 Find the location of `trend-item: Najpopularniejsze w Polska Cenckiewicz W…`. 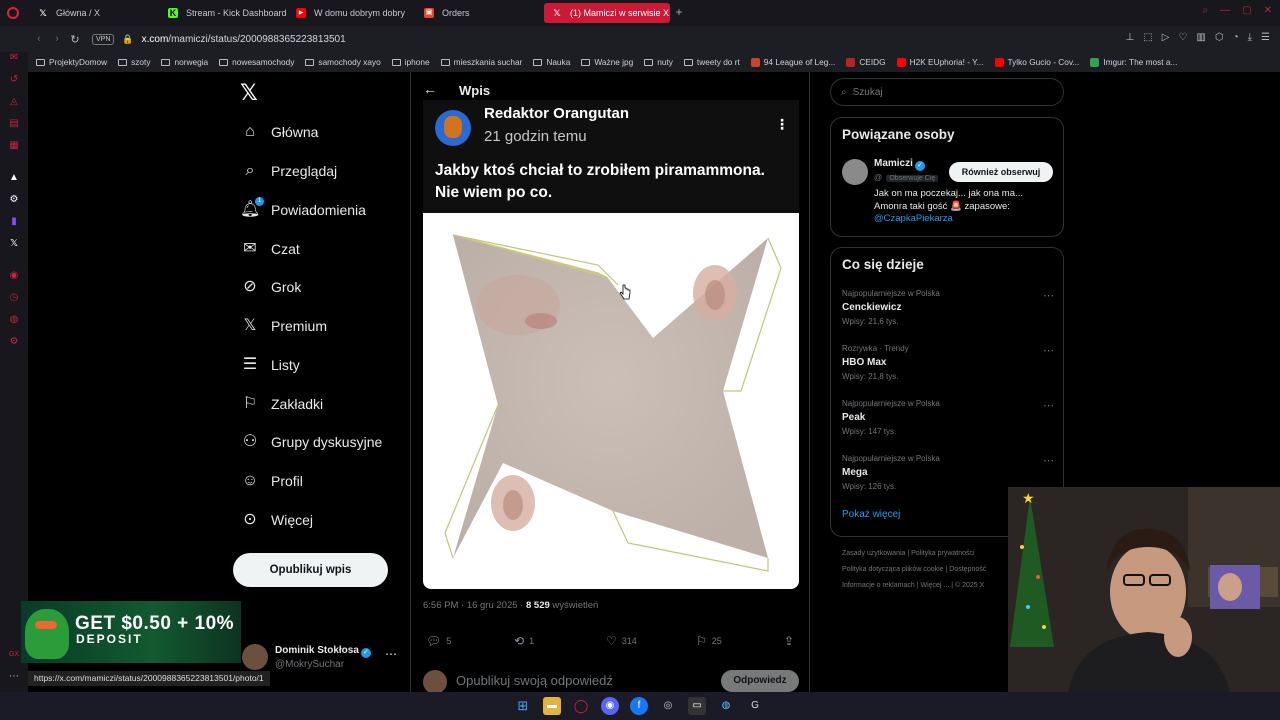

trend-item: Najpopularniejsze w Polska Cenckiewicz W… is located at coordinates (948, 311).